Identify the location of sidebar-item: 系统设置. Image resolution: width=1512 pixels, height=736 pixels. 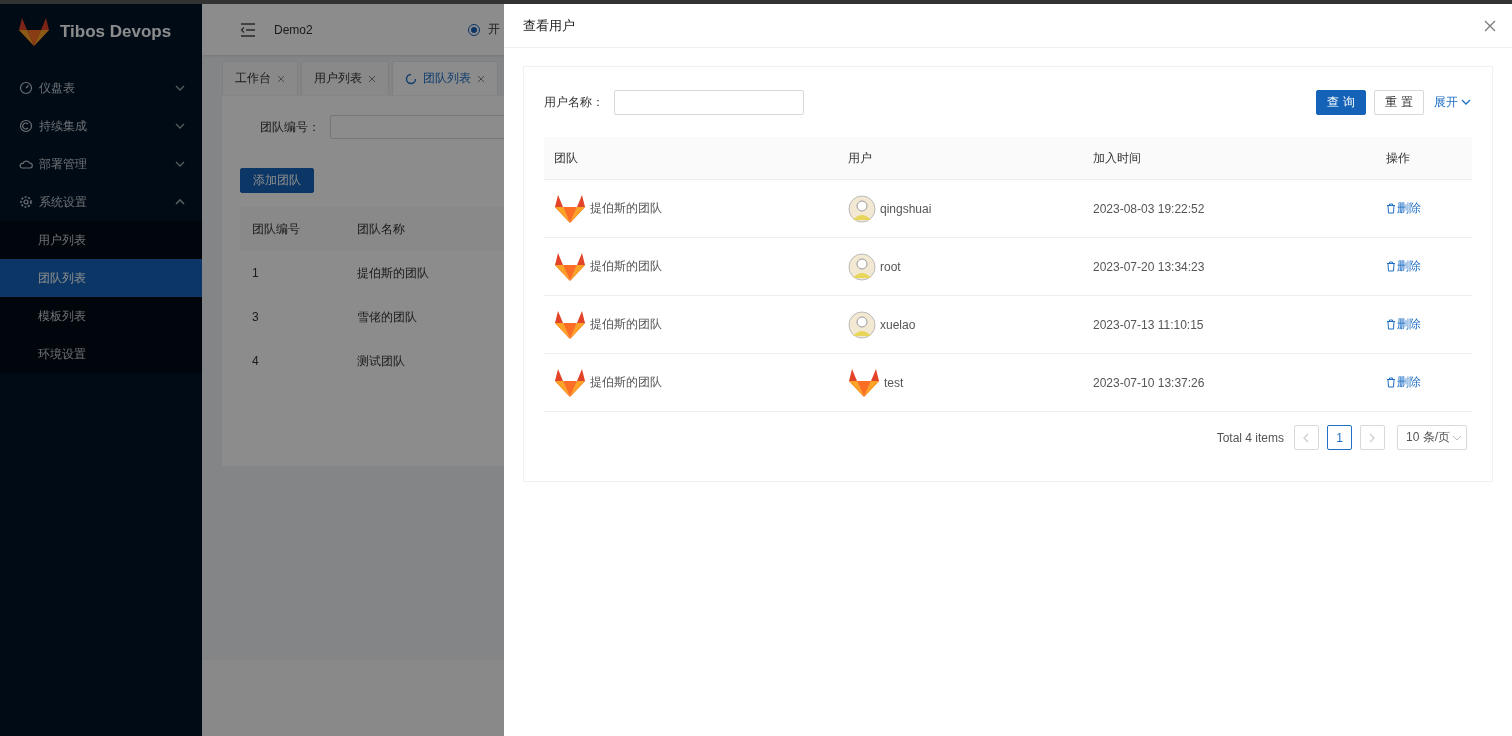
(101, 202).